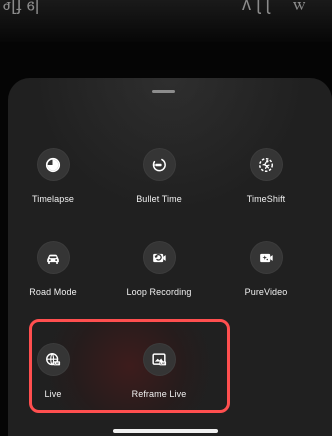  Describe the element at coordinates (166, 21) in the screenshot. I see `top-bar: ꮷ[ɟ ꮾ| ᴧ ɭ ɭ ꮃ` at that location.